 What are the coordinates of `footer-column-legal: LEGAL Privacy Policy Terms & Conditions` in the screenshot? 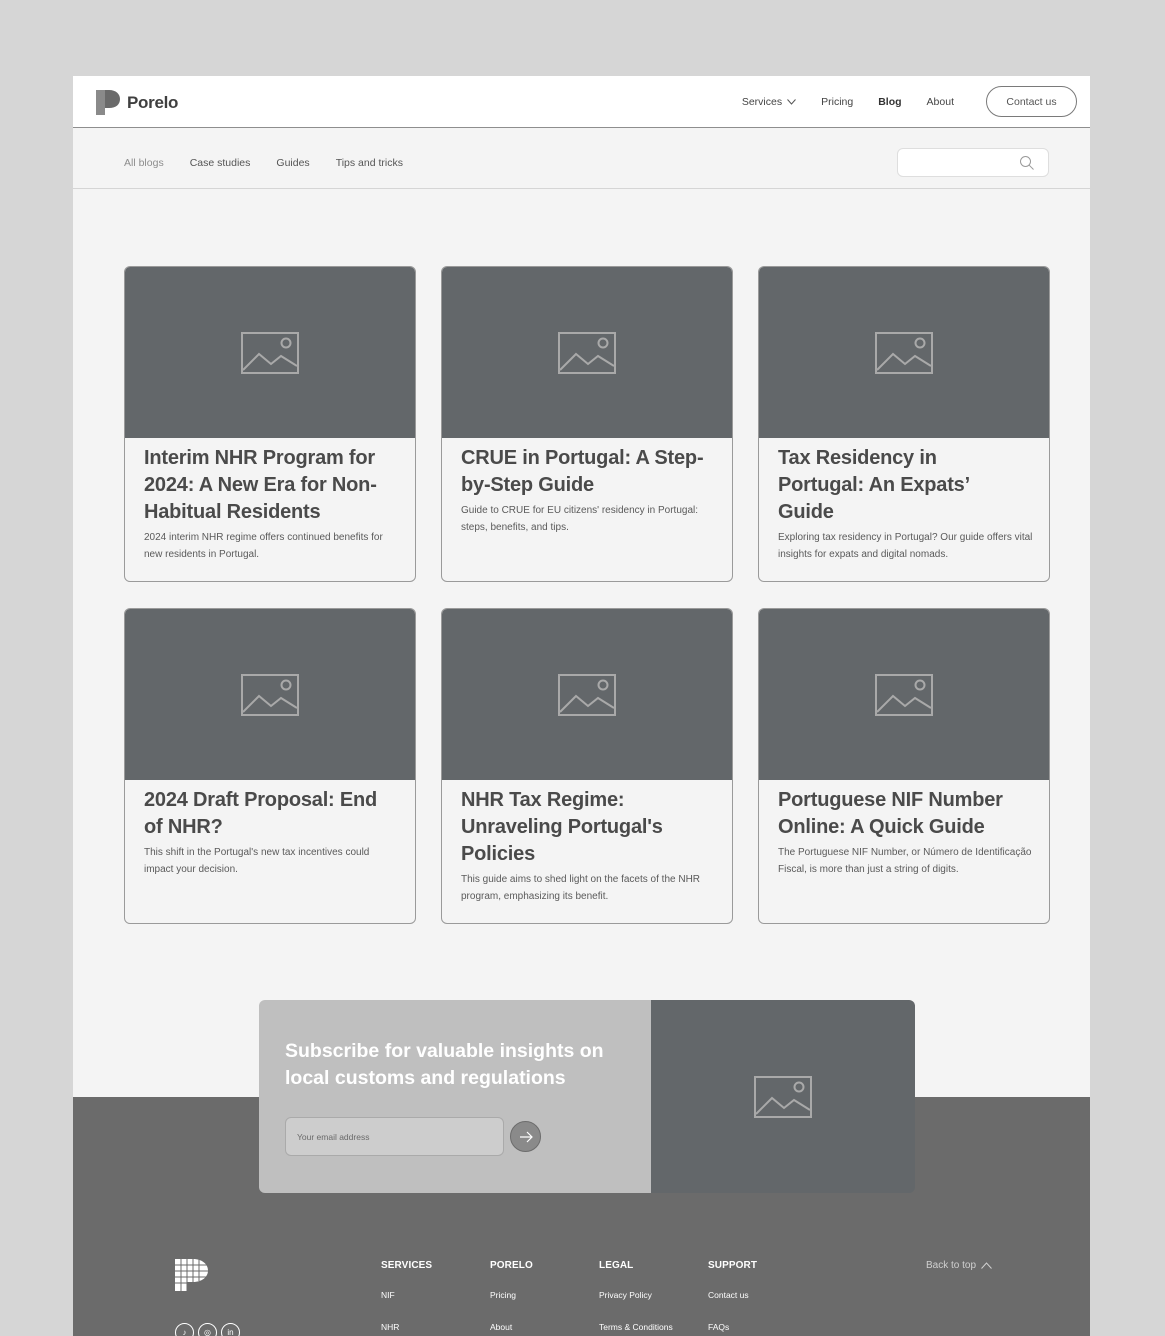 It's located at (649, 1296).